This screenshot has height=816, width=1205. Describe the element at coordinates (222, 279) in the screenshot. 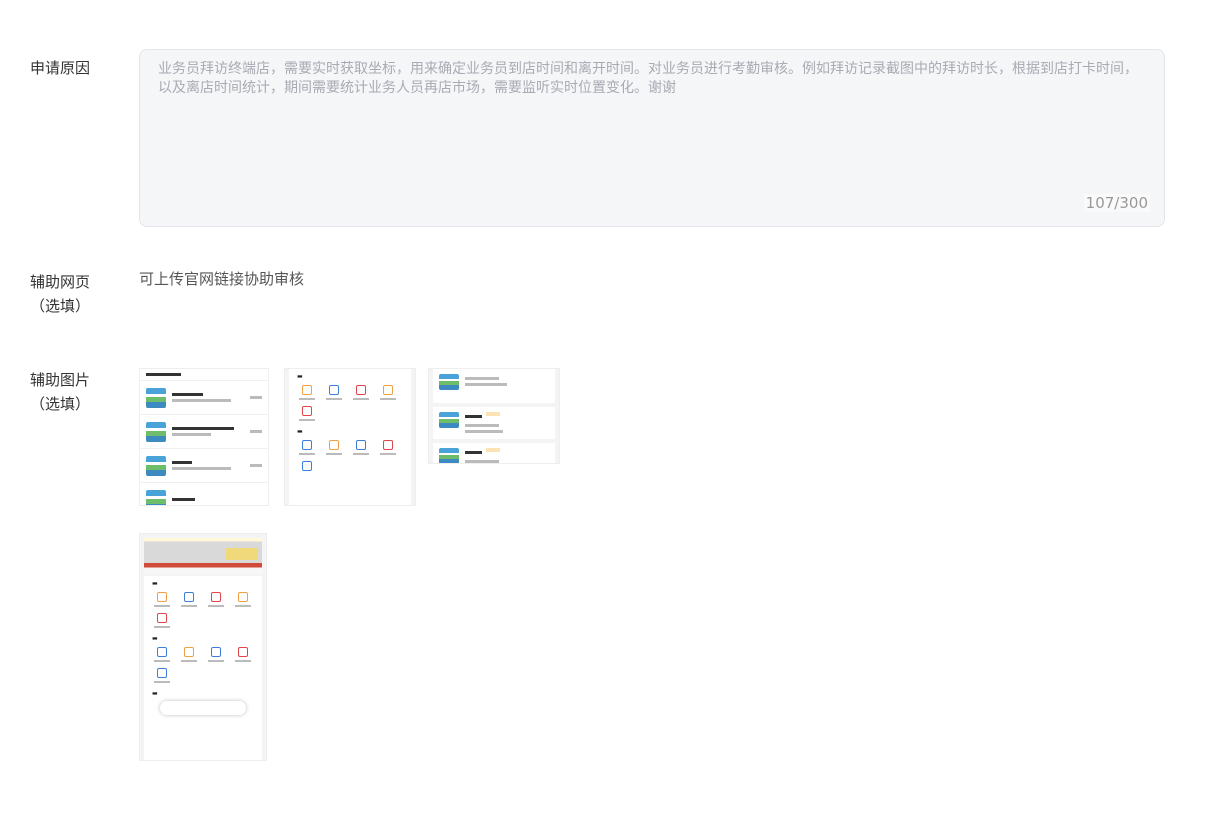

I see `webpage-hint: 可上传官网链接协助审核` at that location.